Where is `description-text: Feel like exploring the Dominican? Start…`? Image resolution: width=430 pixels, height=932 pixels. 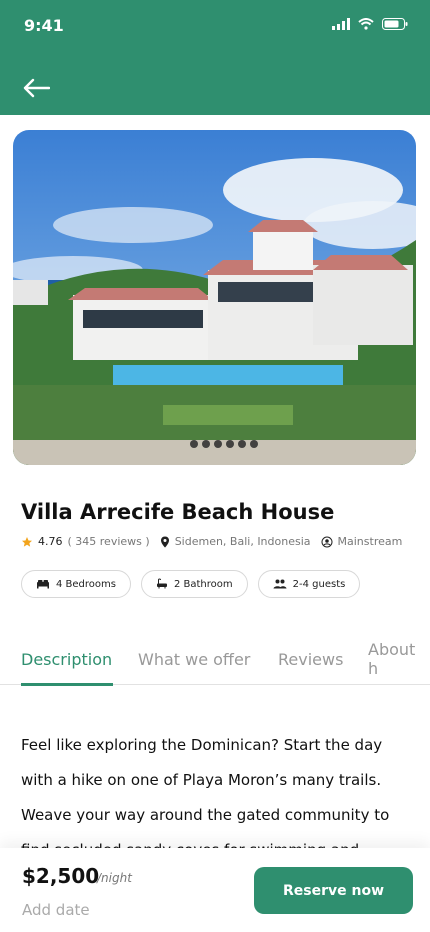
description-text: Feel like exploring the Dominican? Start… is located at coordinates (205, 797).